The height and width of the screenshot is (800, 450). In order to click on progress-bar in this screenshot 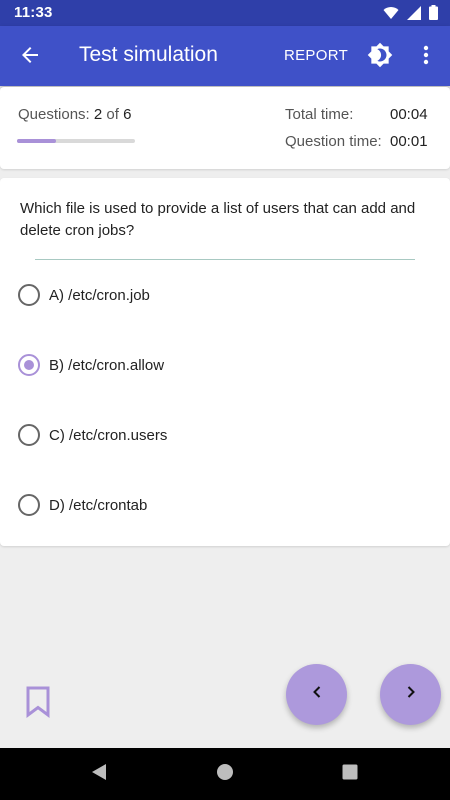, I will do `click(76, 141)`.